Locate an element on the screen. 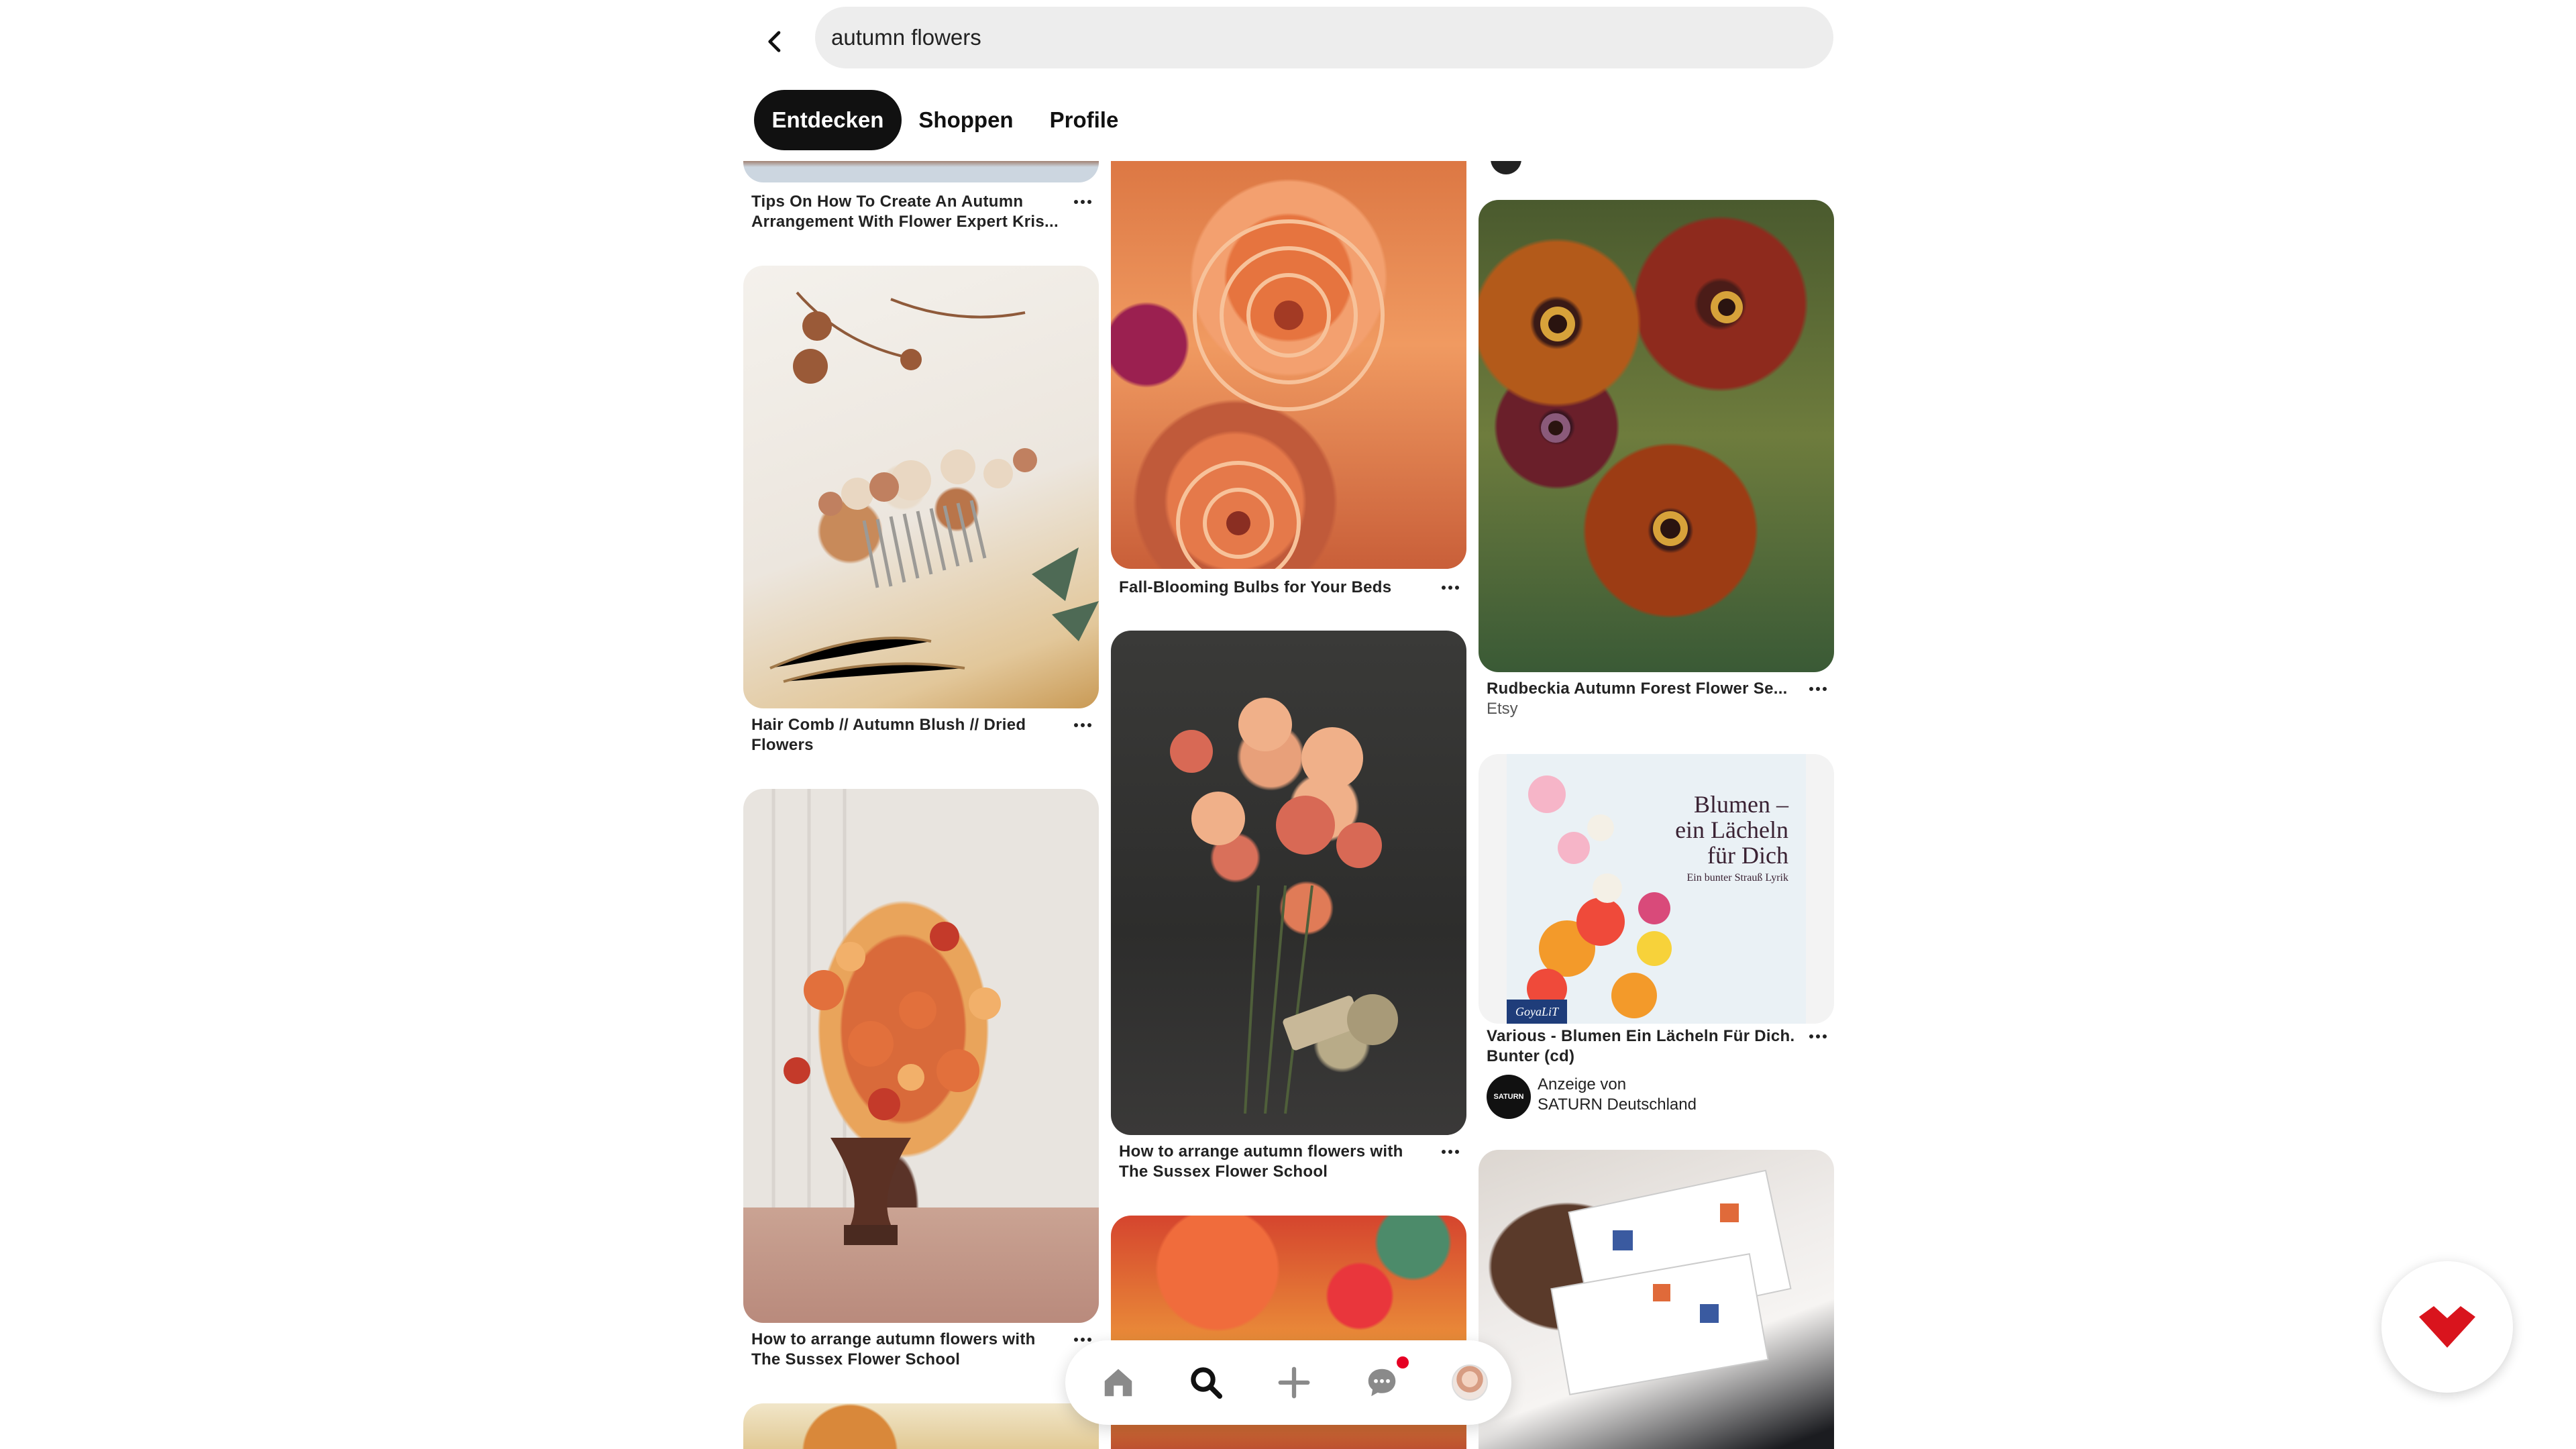  nav-home is located at coordinates (1118, 1382).